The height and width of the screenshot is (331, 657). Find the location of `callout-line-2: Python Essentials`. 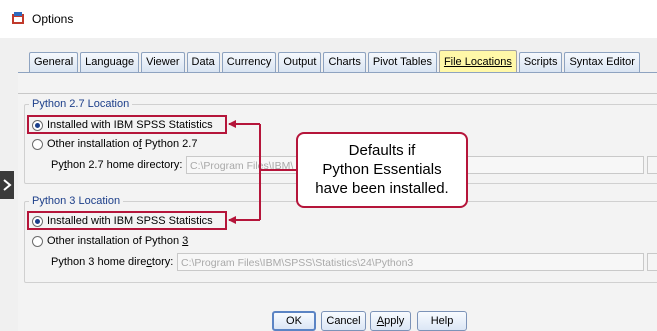

callout-line-2: Python Essentials is located at coordinates (382, 169).